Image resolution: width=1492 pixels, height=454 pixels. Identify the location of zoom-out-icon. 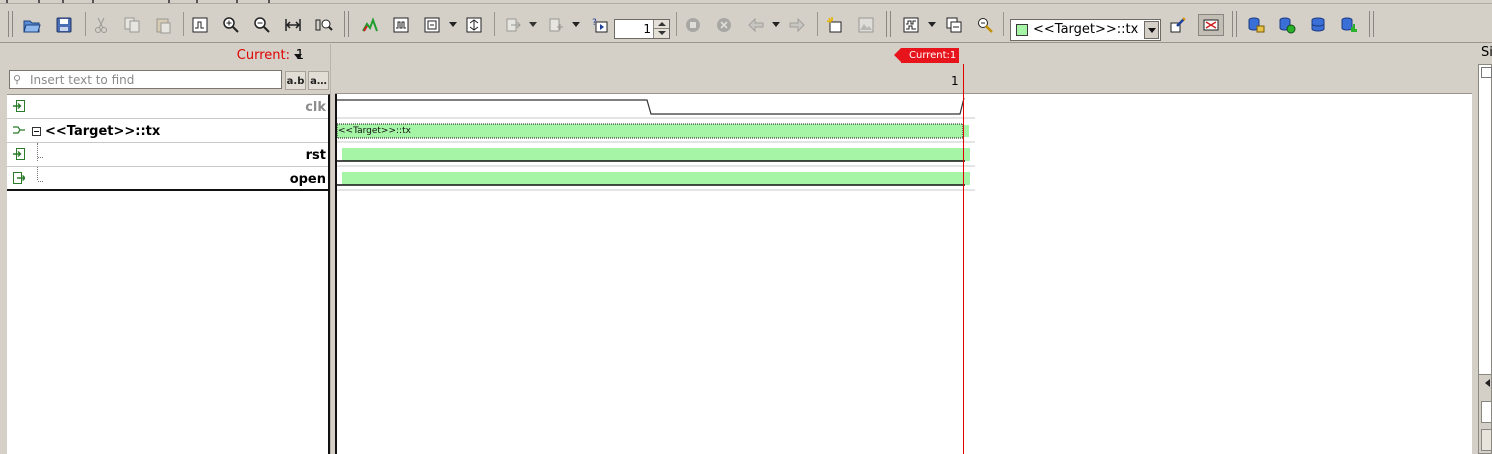
(262, 25).